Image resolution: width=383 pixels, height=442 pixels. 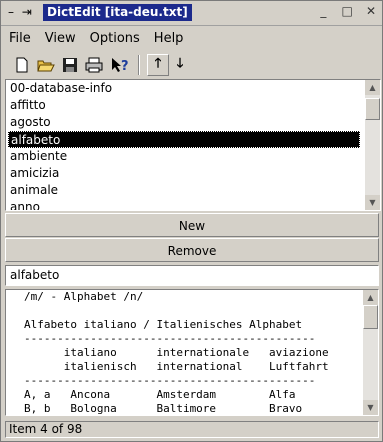 What do you see at coordinates (370, 297) in the screenshot?
I see `text-scroll-up-button: ▲` at bounding box center [370, 297].